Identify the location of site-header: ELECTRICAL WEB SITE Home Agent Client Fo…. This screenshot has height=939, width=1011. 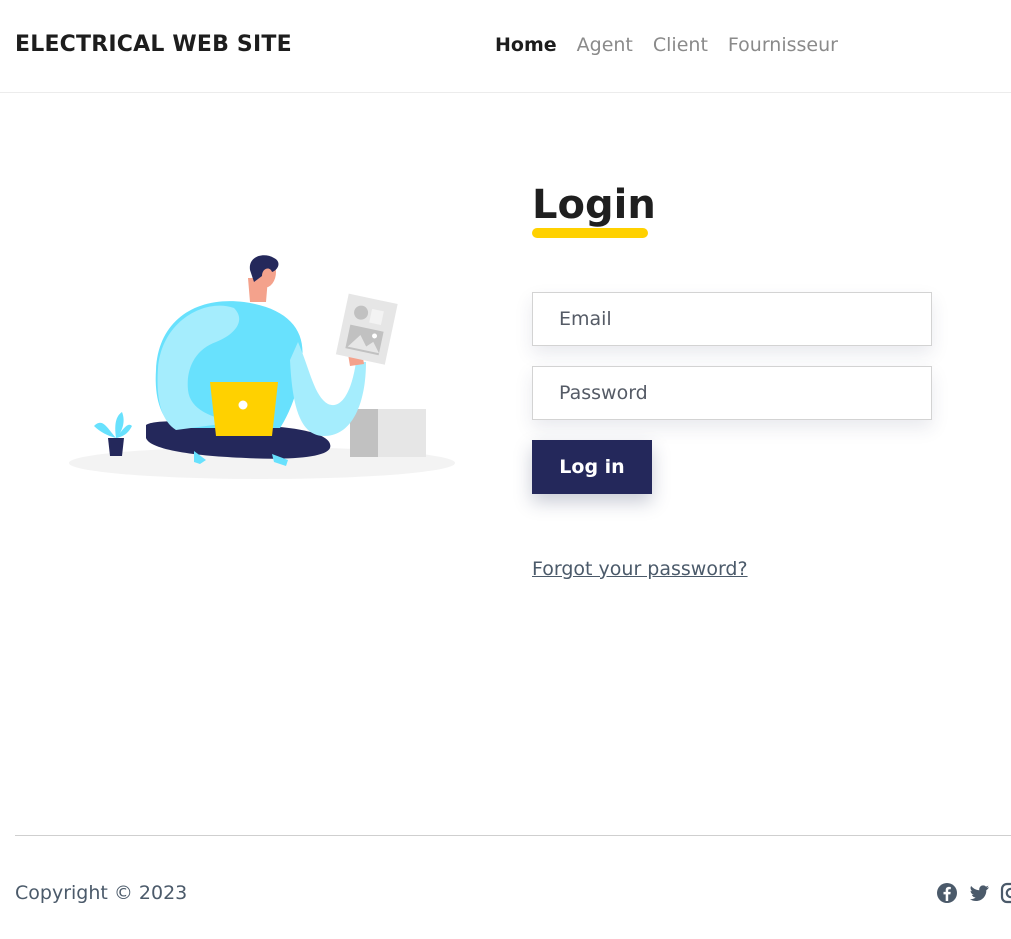
(505, 46).